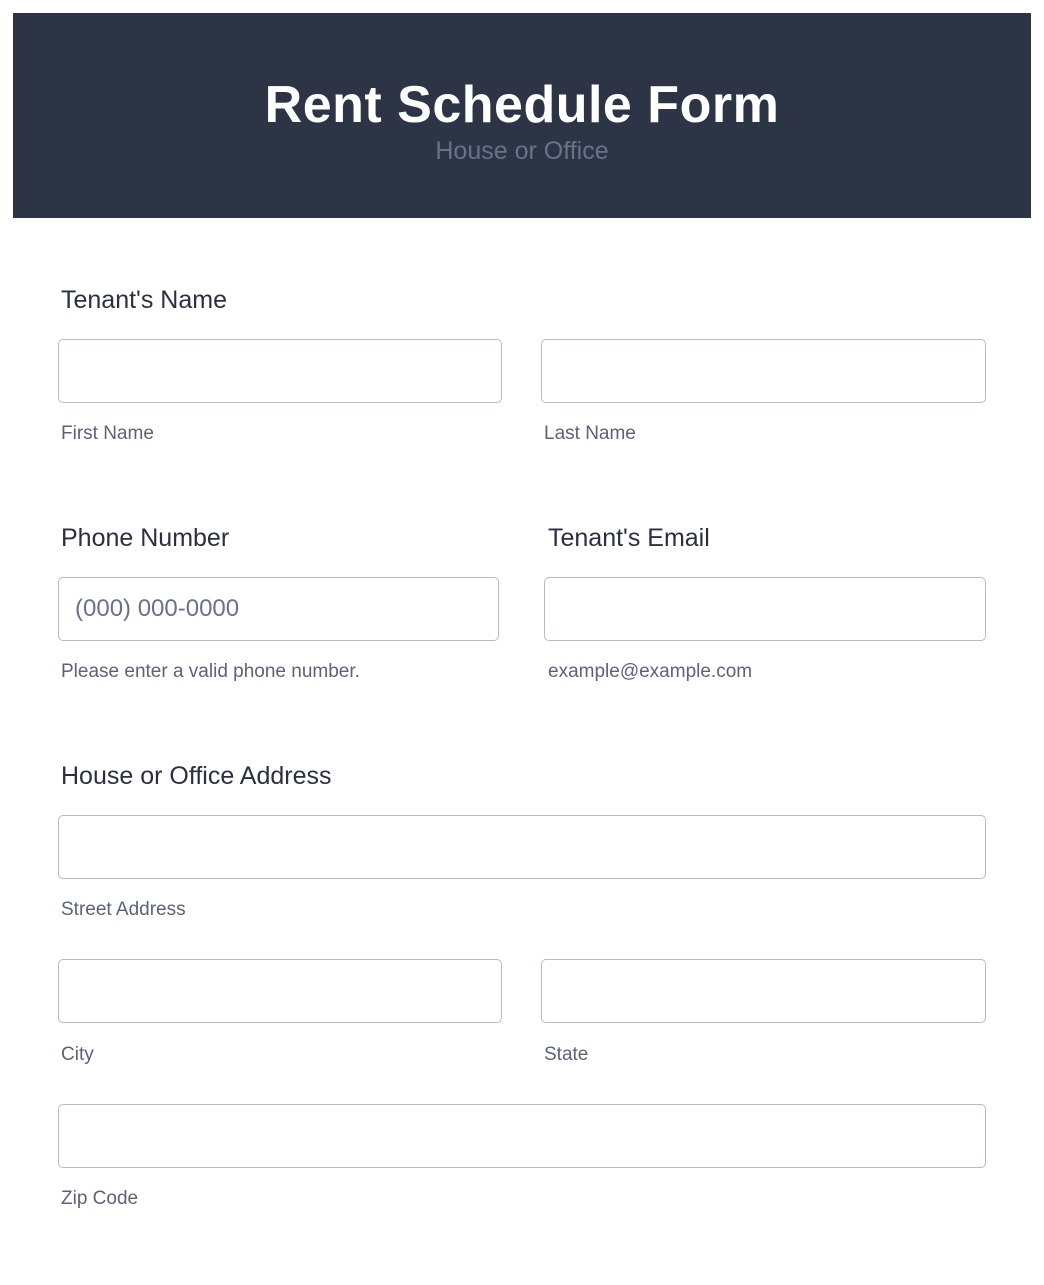 The height and width of the screenshot is (1285, 1044). Describe the element at coordinates (629, 538) in the screenshot. I see `email-label: Tenant's Email` at that location.